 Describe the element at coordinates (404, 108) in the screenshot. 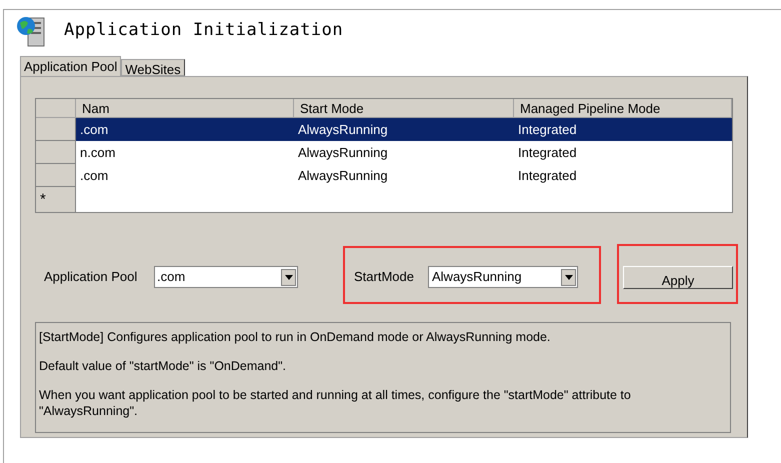

I see `column-header: Start Mode` at that location.